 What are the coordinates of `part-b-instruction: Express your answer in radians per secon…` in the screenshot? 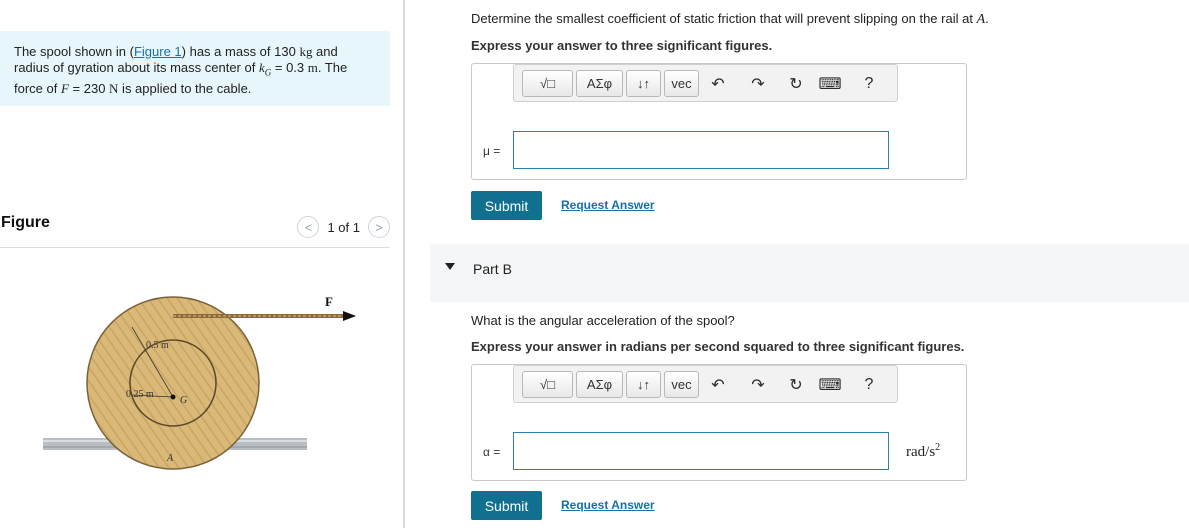 It's located at (718, 346).